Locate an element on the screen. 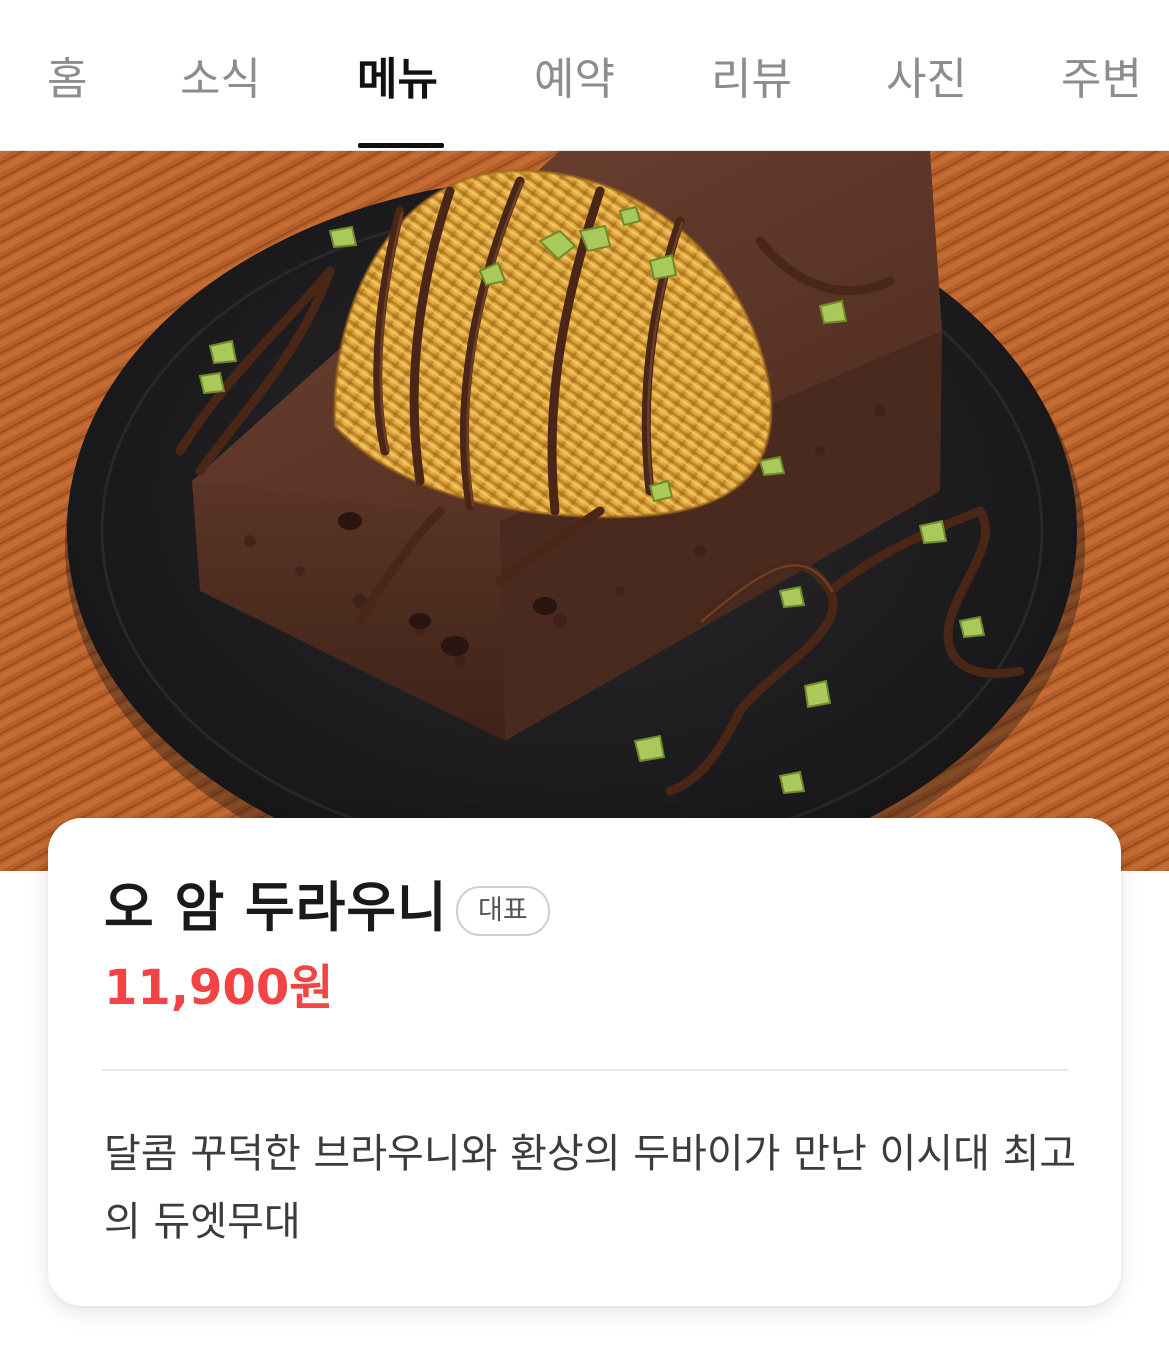 Image resolution: width=1169 pixels, height=1361 pixels. tab-bar: 홈 소식 메뉴 예약 리뷰 사진 주변 is located at coordinates (584, 75).